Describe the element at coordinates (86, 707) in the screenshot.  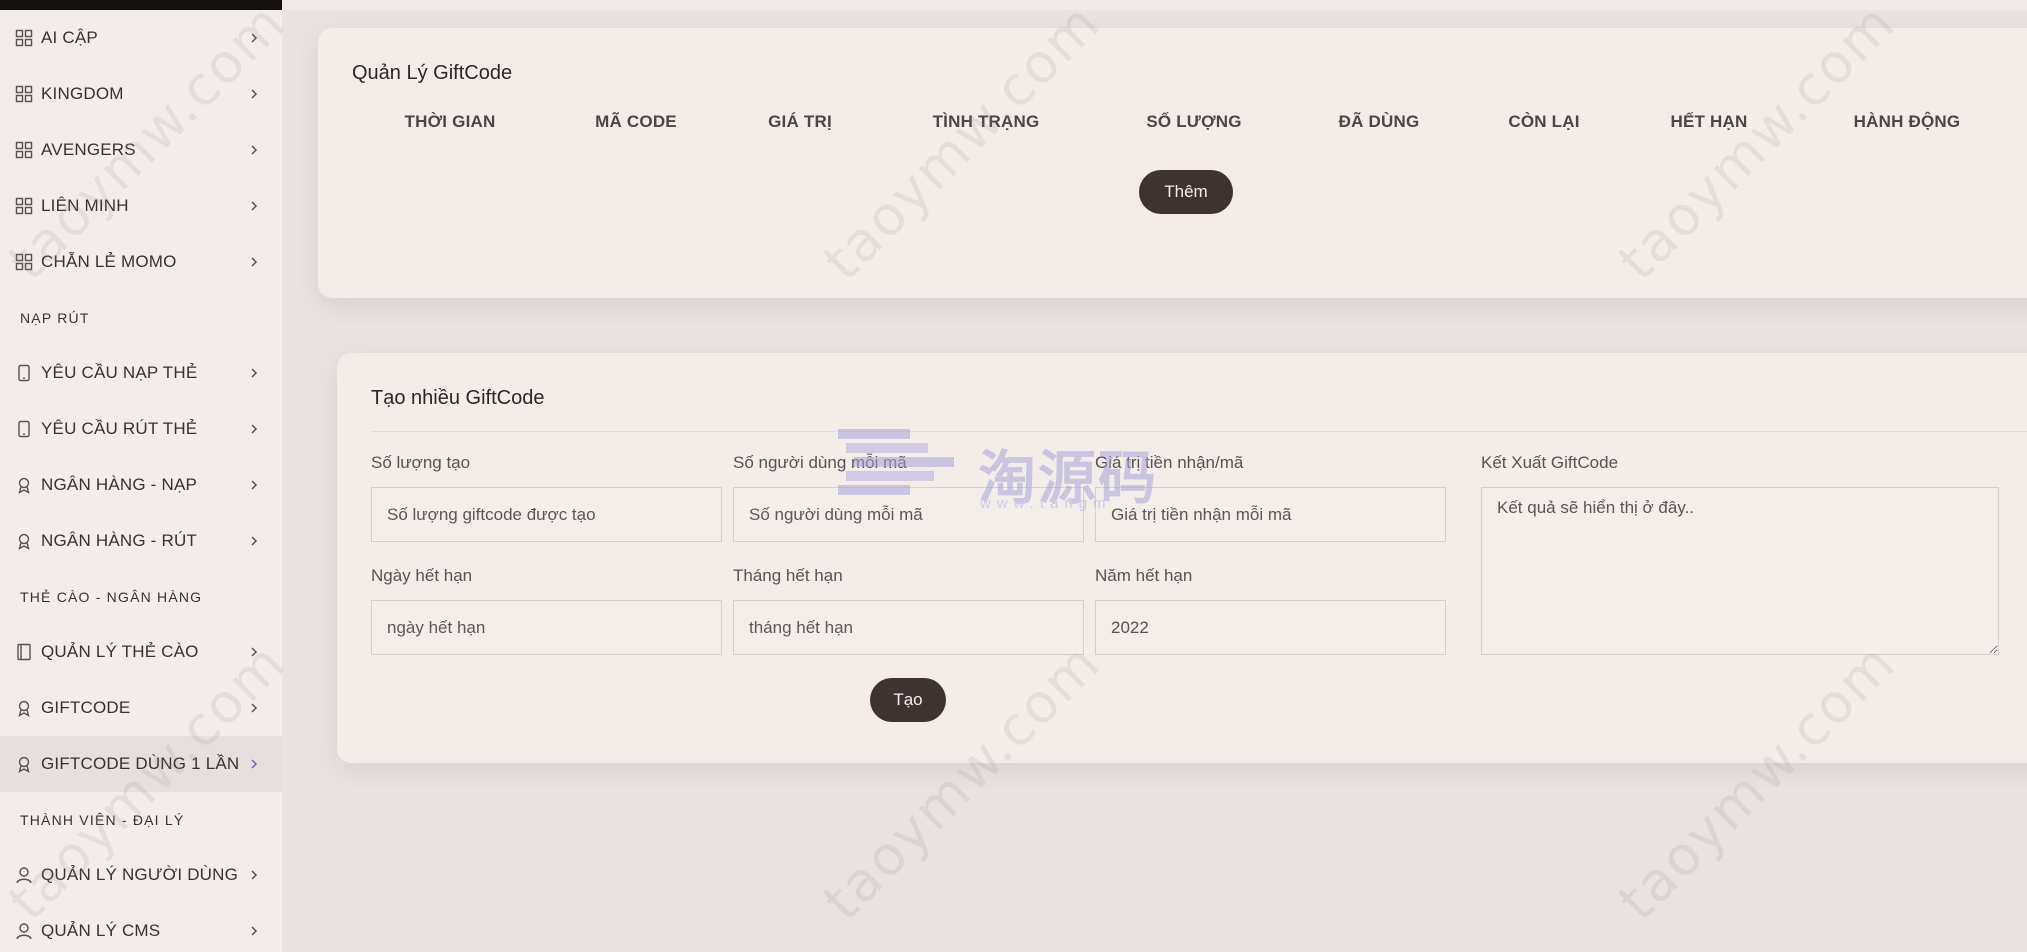
I see `sidebar-item-label: GIFTCODE` at that location.